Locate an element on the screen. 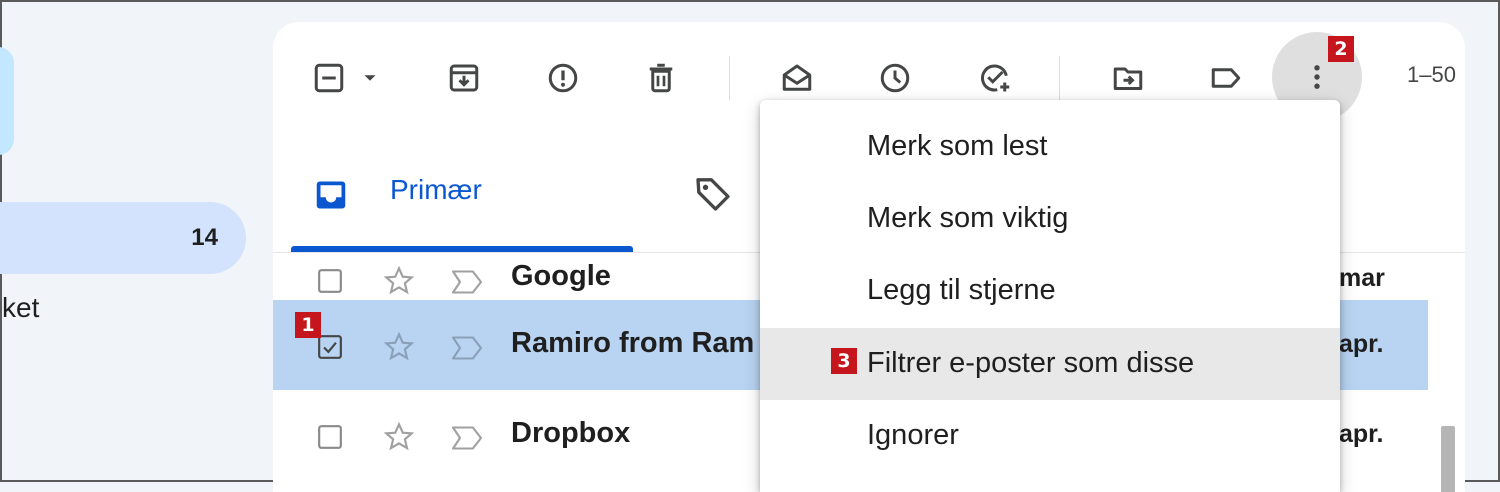  menu-item-label: Legg til stjerne is located at coordinates (961, 290).